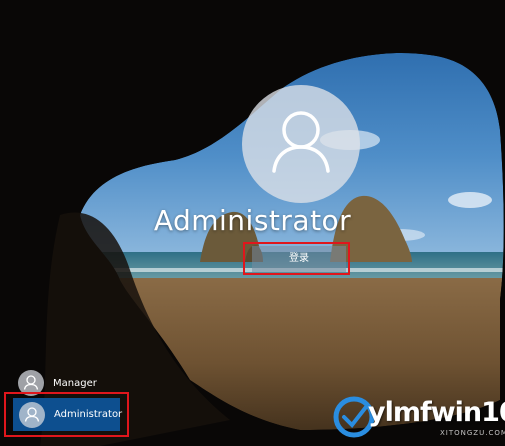 The width and height of the screenshot is (505, 446). I want to click on watermark-text: ylmfwin100.com, so click(436, 412).